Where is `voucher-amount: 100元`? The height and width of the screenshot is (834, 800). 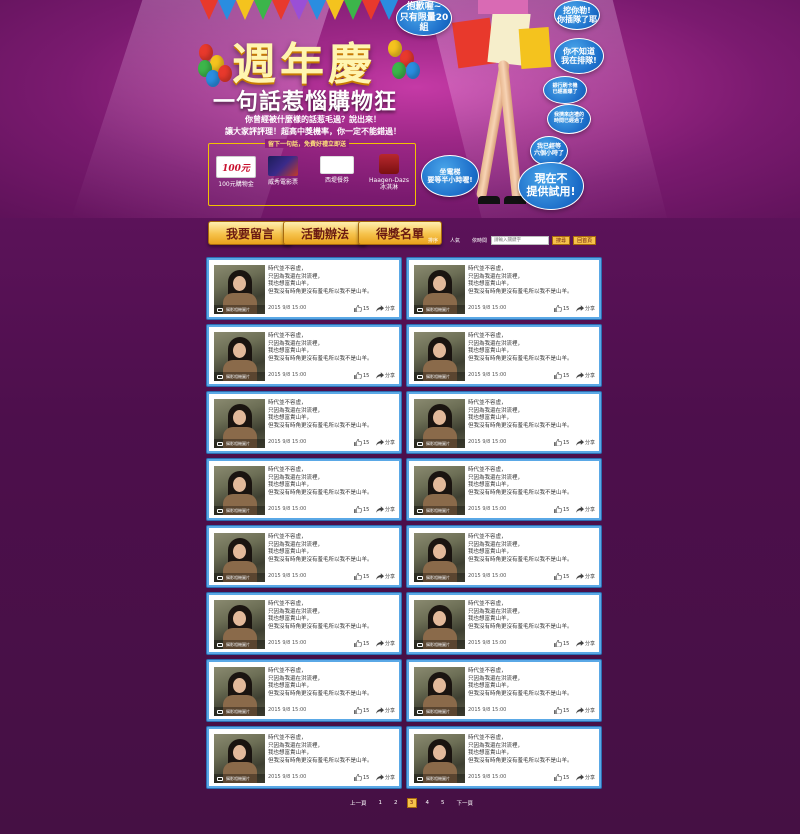 voucher-amount: 100元 is located at coordinates (236, 168).